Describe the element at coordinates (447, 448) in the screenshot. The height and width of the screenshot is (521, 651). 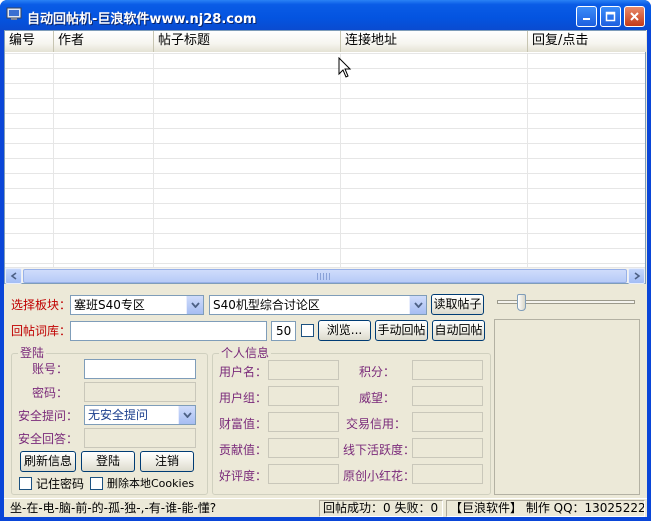
I see `offline-activity-value` at that location.